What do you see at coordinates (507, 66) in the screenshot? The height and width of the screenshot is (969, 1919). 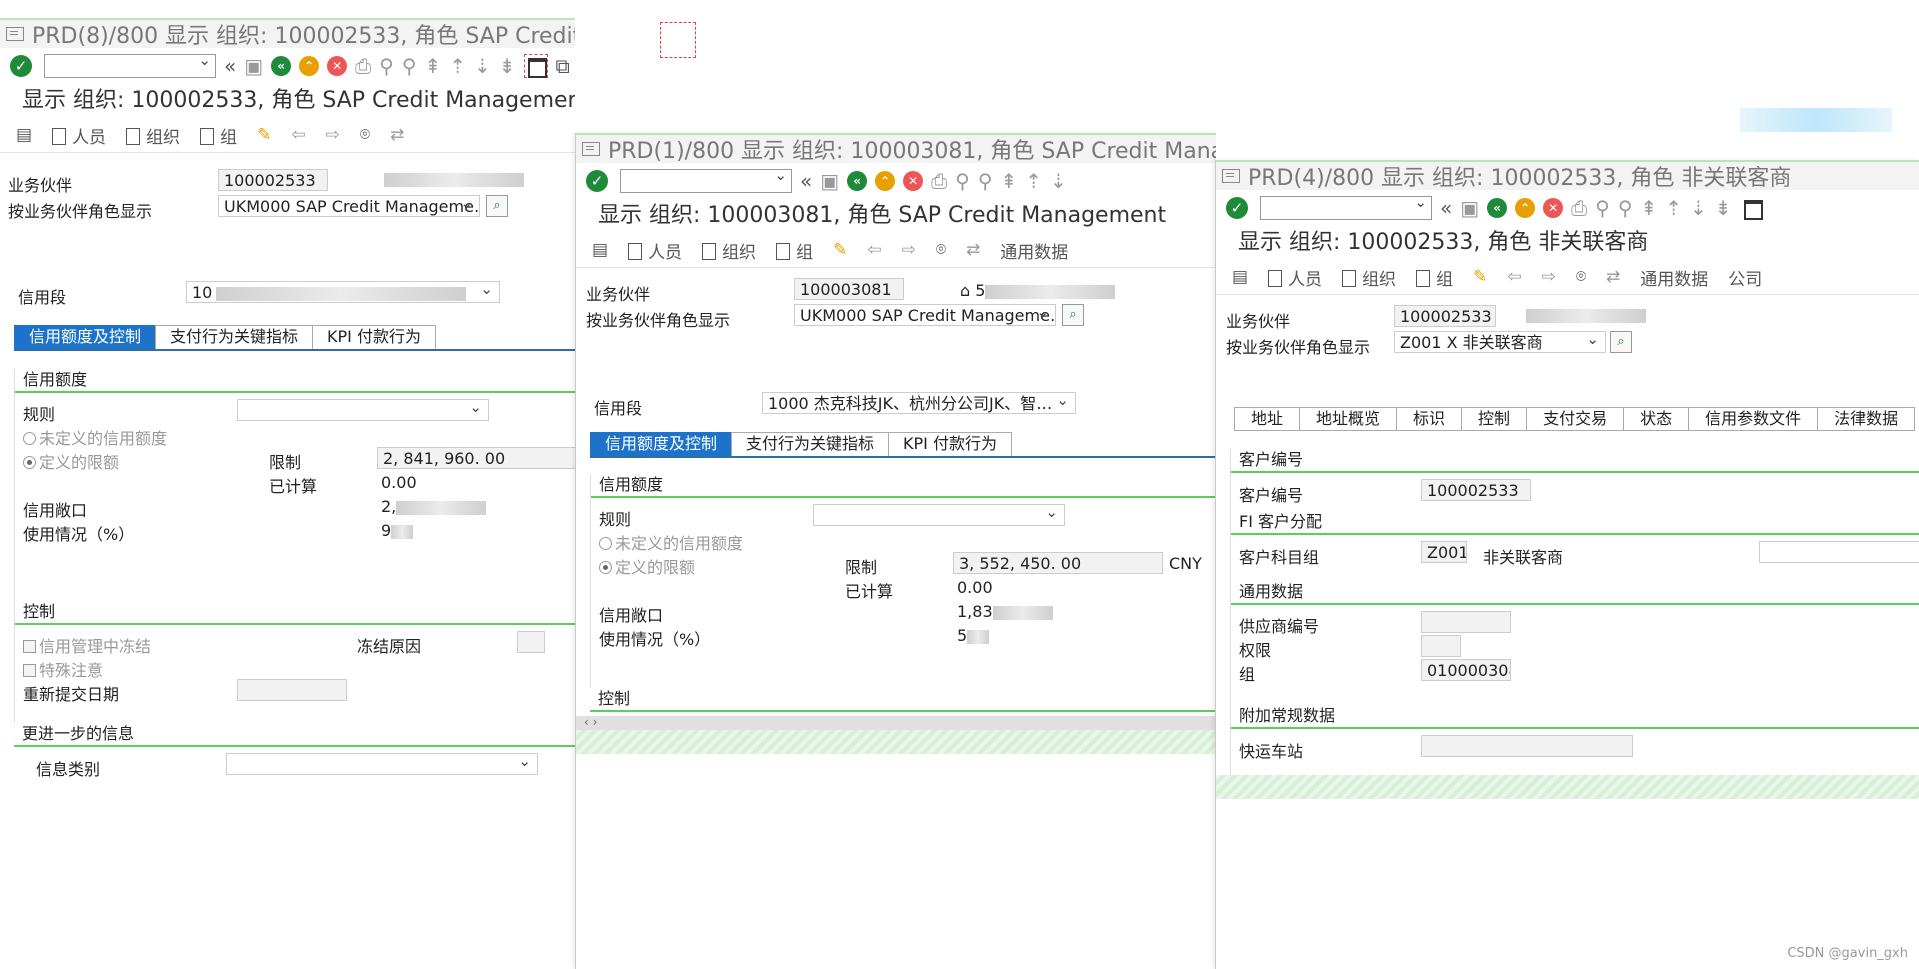 I see `last-page-icon: ⇟` at bounding box center [507, 66].